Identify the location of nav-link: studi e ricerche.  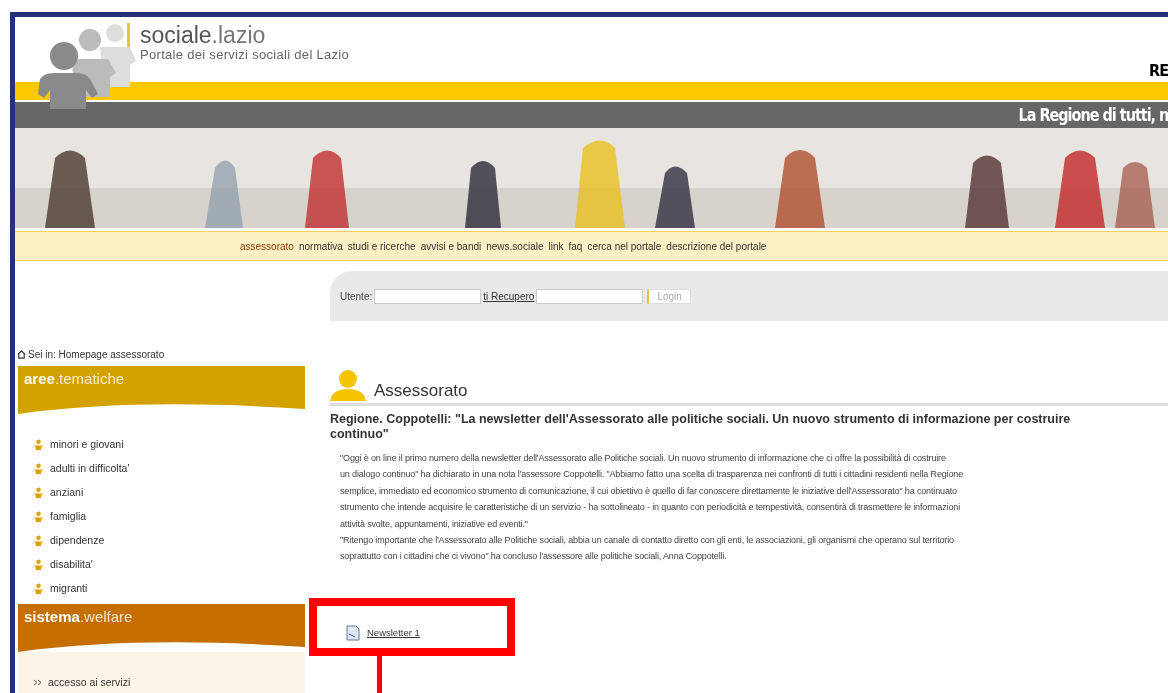
(381, 246).